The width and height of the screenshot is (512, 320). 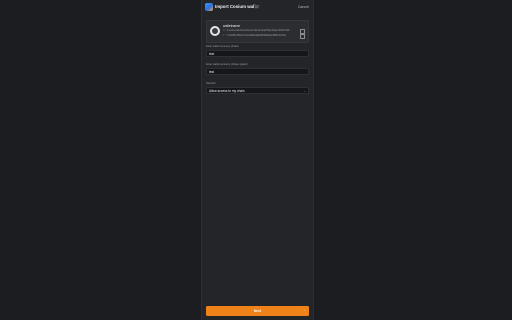 What do you see at coordinates (222, 46) in the screenshot?
I see `field-label-recovery-phrase: Enter wallet recovery phrase` at bounding box center [222, 46].